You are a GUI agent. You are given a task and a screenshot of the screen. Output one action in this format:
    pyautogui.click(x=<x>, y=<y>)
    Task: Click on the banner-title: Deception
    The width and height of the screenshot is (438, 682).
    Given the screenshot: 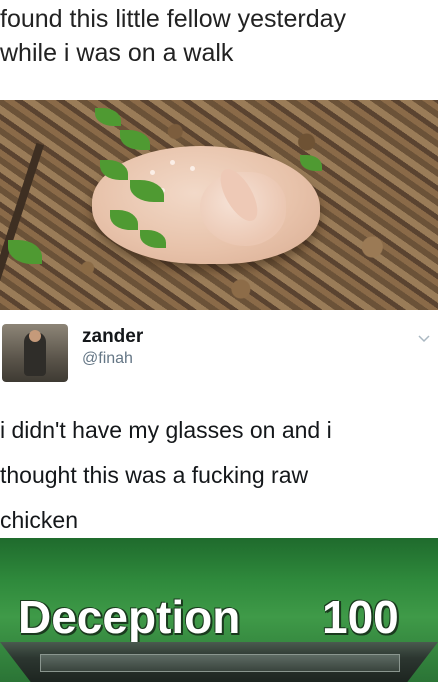 What is the action you would take?
    pyautogui.click(x=129, y=617)
    